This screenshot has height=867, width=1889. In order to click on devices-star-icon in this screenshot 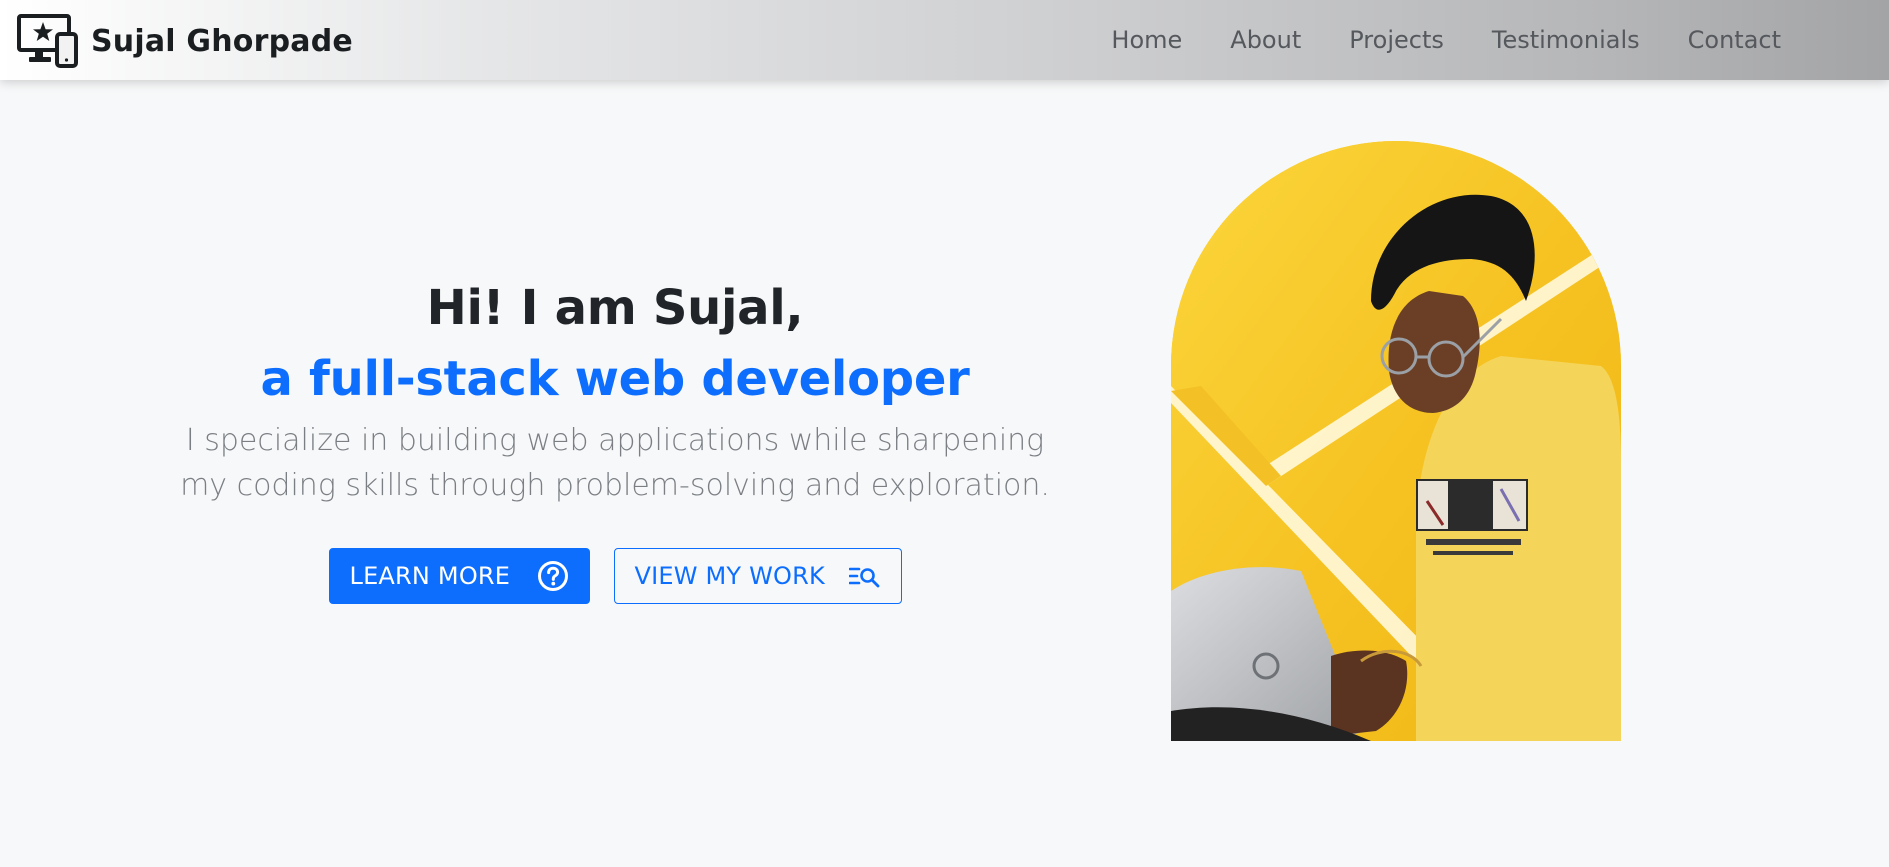, I will do `click(47, 41)`.